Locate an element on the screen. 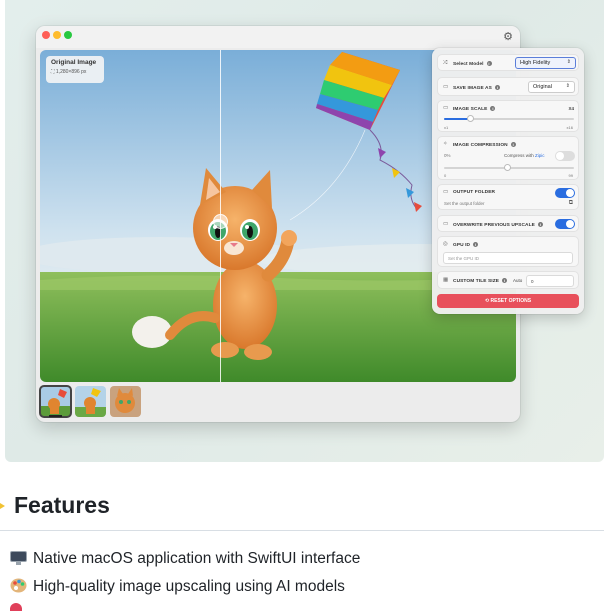 The height and width of the screenshot is (611, 604). palette-icon is located at coordinates (18, 585).